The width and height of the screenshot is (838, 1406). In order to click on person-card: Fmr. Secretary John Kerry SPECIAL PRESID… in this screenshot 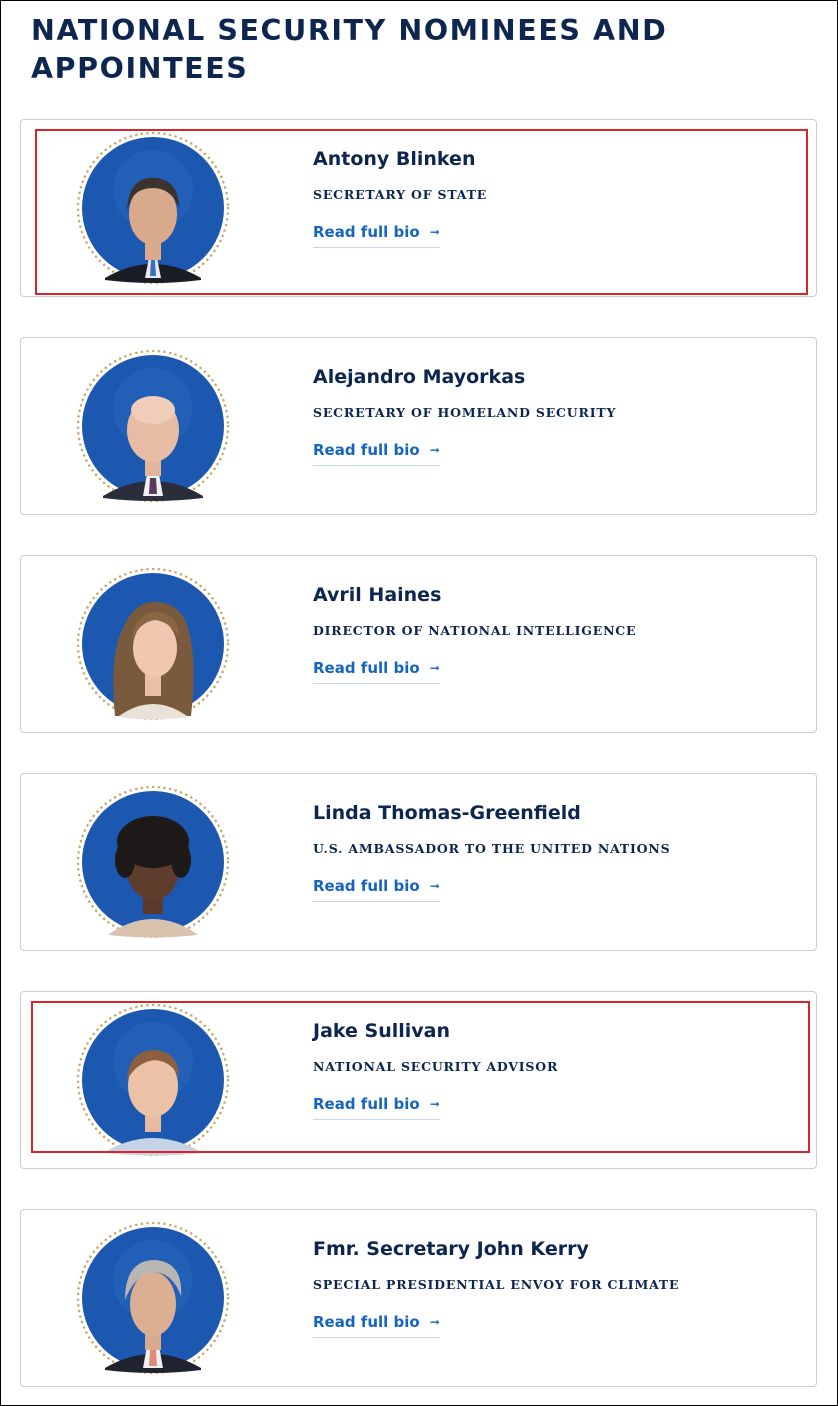, I will do `click(418, 1298)`.